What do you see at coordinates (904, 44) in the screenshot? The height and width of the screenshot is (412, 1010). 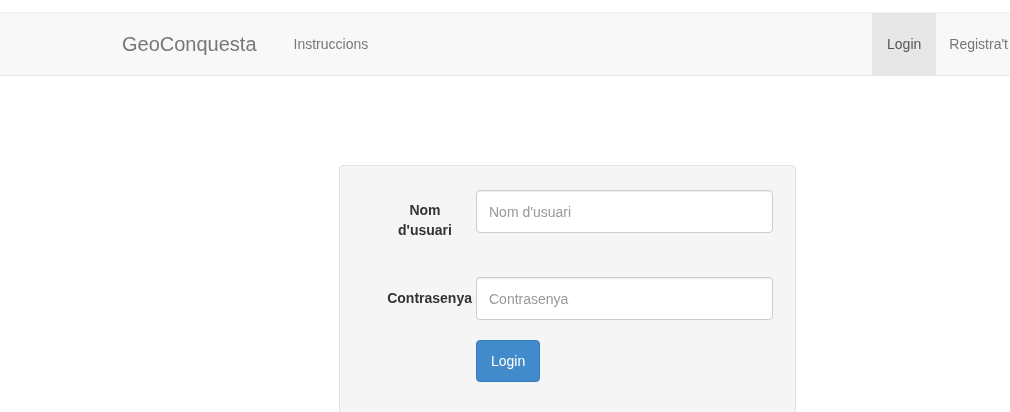 I see `nav-link: Login` at bounding box center [904, 44].